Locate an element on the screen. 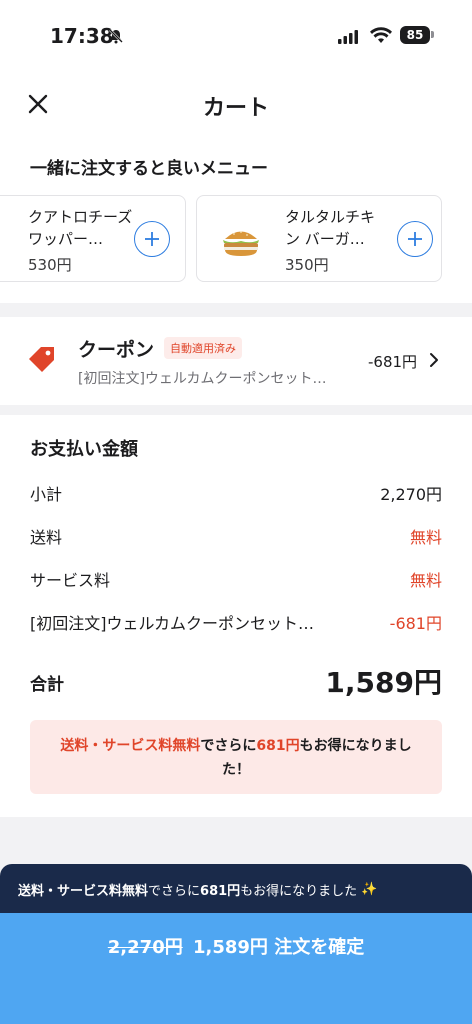 Image resolution: width=472 pixels, height=1024 pixels. recommend-item-price: 530円 is located at coordinates (50, 265).